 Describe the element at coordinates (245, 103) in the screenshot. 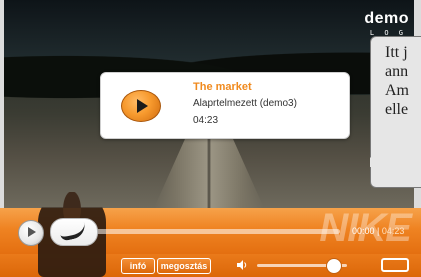

I see `video-subtitle: Alaprtelmezett (demo3)` at that location.